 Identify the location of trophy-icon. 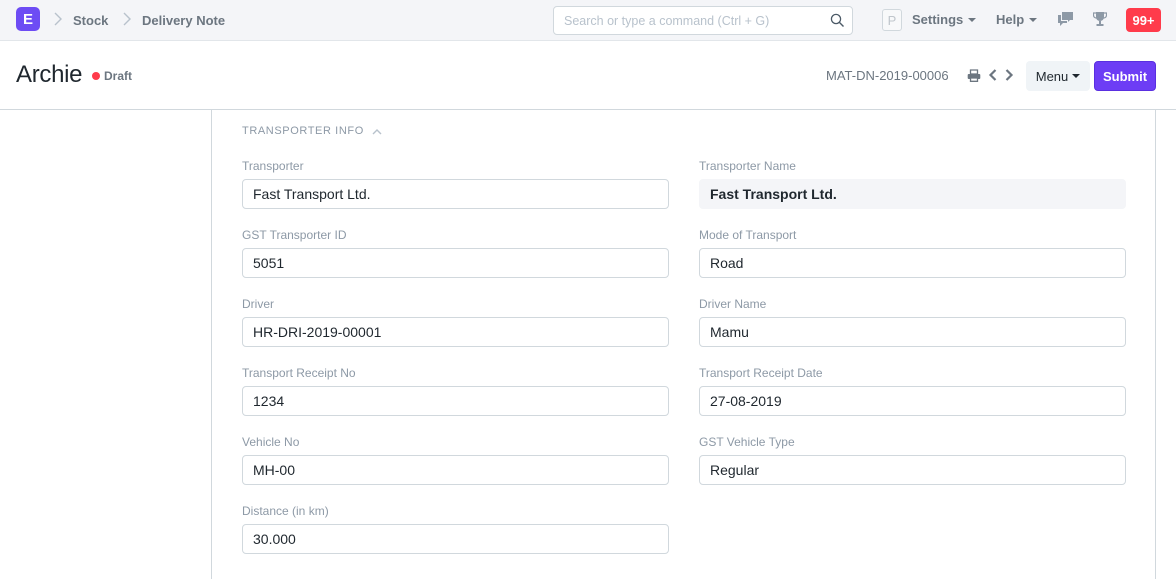
(1100, 19).